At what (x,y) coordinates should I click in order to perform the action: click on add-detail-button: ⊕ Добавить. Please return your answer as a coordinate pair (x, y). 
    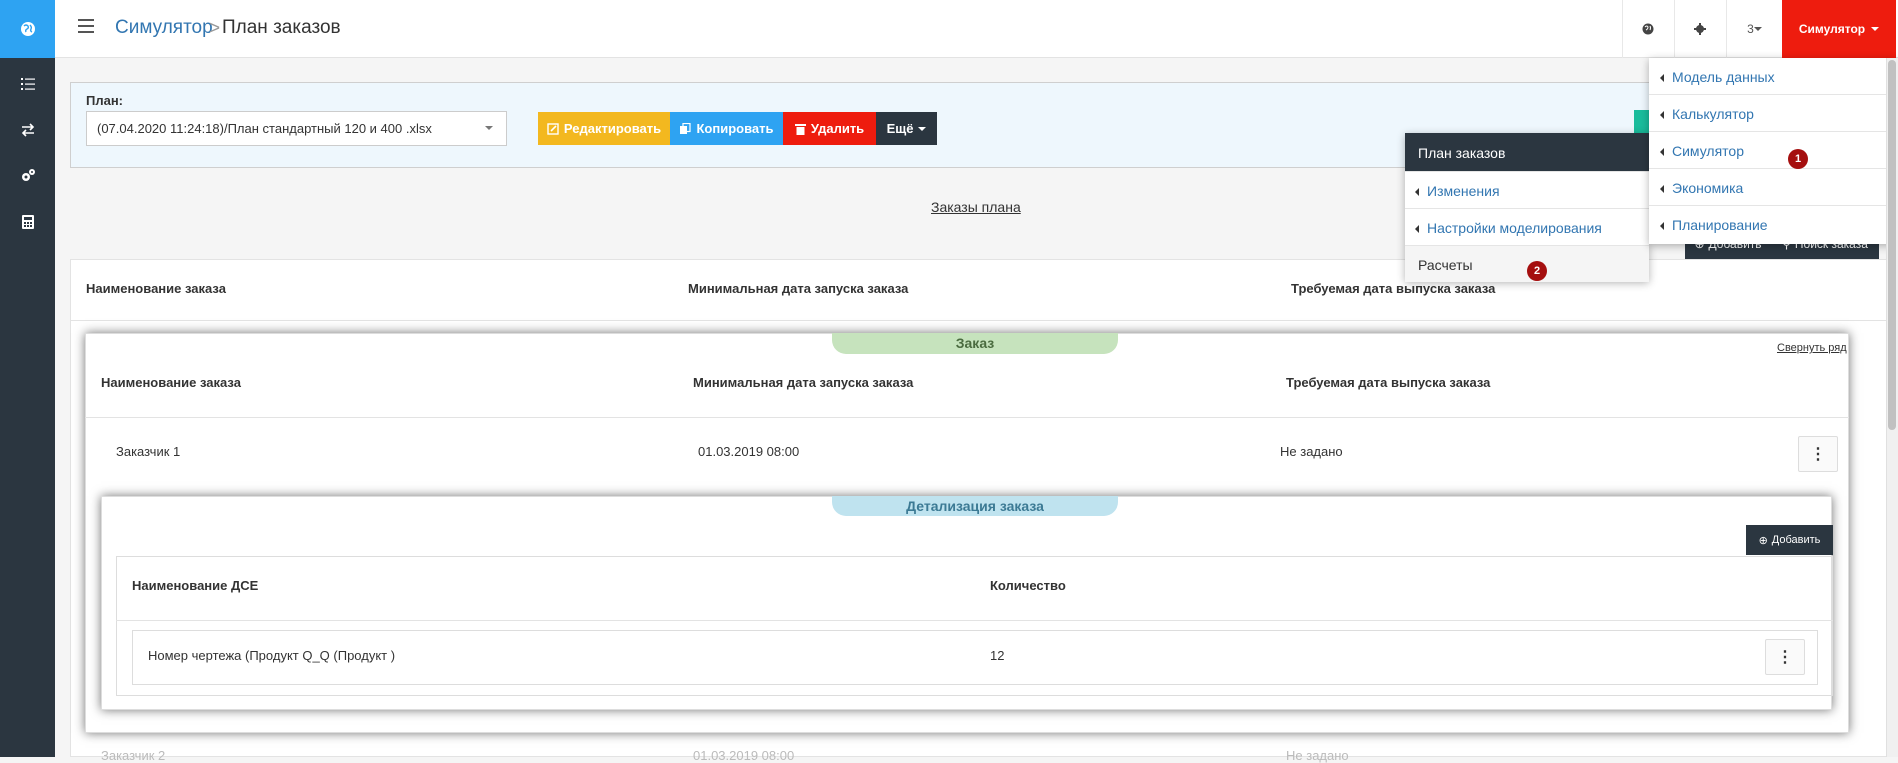
    Looking at the image, I should click on (1789, 540).